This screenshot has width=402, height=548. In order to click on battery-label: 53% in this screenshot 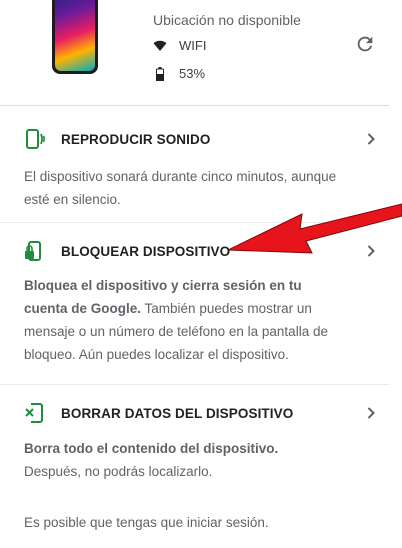, I will do `click(192, 73)`.